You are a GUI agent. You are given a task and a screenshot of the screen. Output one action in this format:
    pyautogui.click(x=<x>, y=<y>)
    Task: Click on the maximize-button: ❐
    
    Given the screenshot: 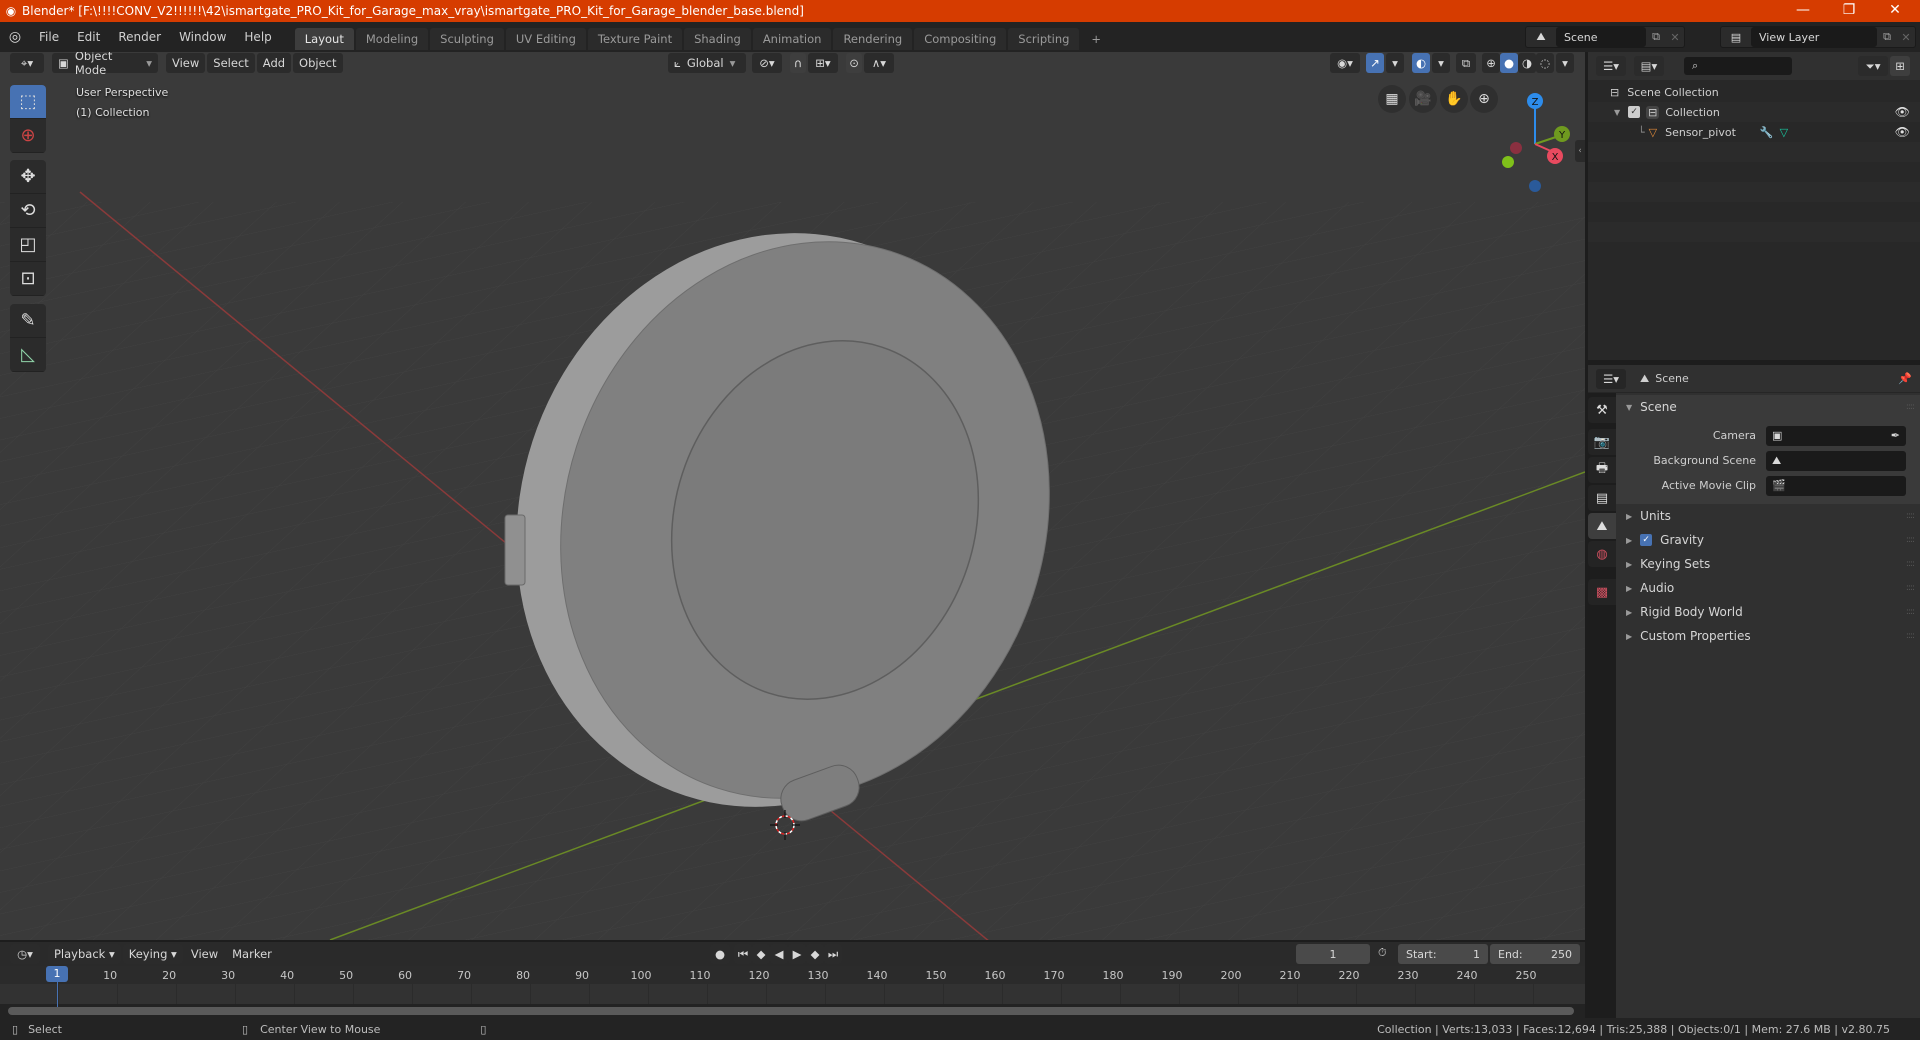 What is the action you would take?
    pyautogui.click(x=1849, y=11)
    